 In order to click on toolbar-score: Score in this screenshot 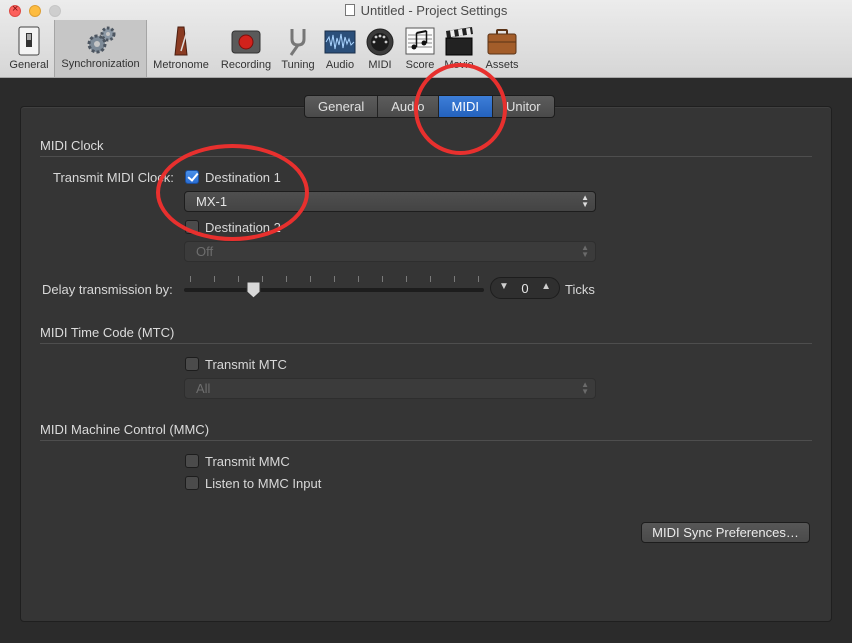, I will do `click(420, 48)`.